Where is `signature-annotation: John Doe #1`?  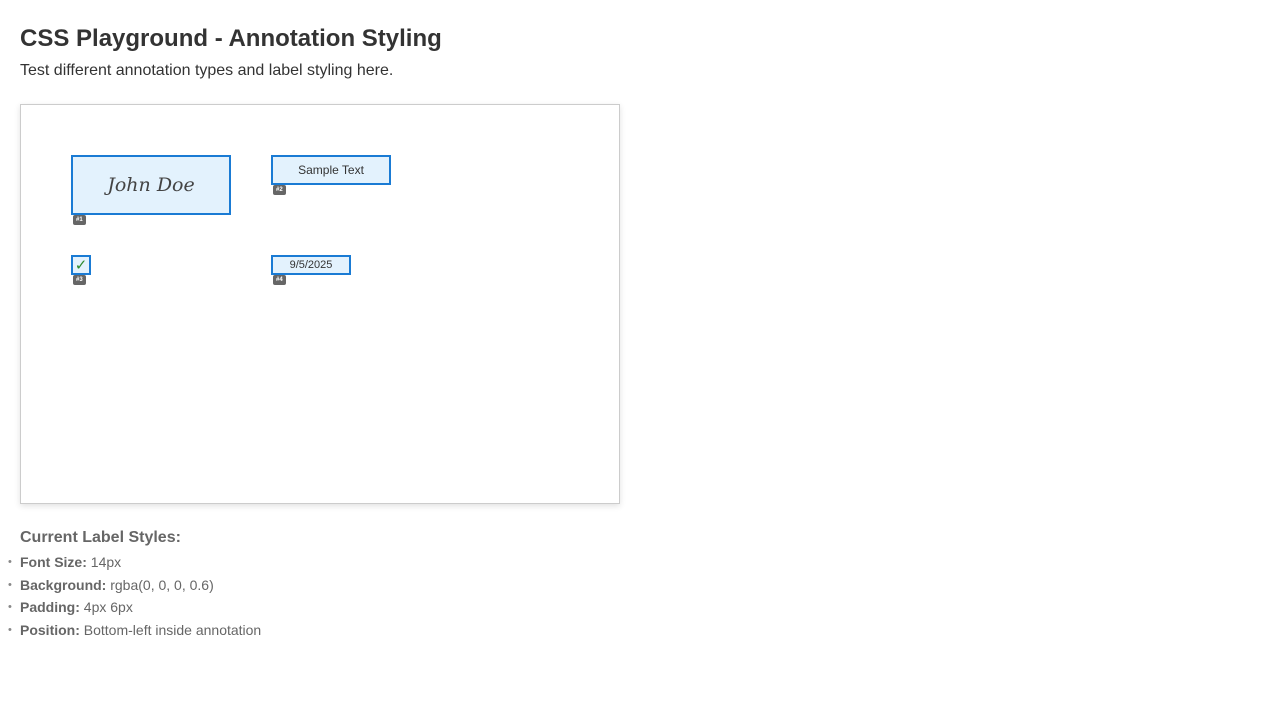
signature-annotation: John Doe #1 is located at coordinates (151, 190).